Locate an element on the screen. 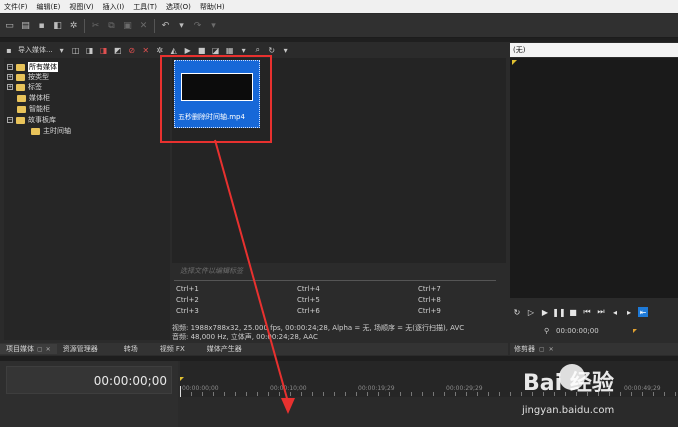 Image resolution: width=678 pixels, height=427 pixels. menu-tools: 工具(T) is located at coordinates (145, 7).